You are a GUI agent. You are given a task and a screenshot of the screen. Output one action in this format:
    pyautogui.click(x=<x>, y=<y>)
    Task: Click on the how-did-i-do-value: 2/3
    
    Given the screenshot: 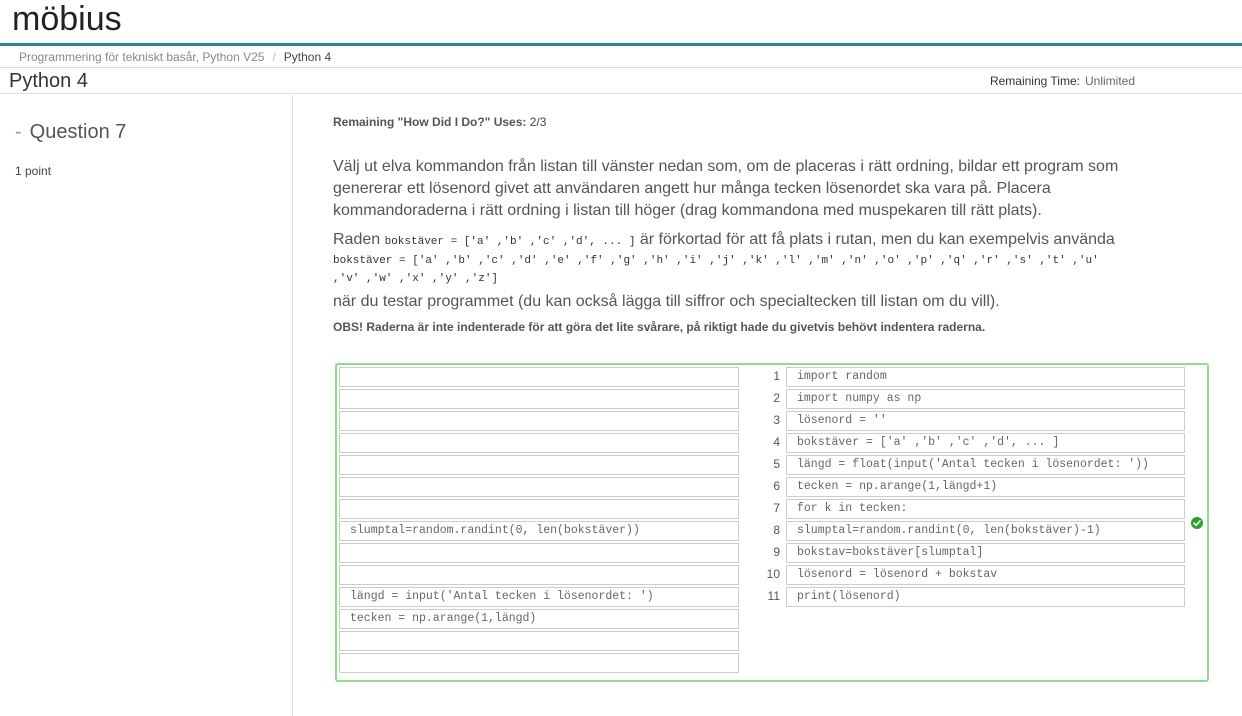 What is the action you would take?
    pyautogui.click(x=538, y=122)
    